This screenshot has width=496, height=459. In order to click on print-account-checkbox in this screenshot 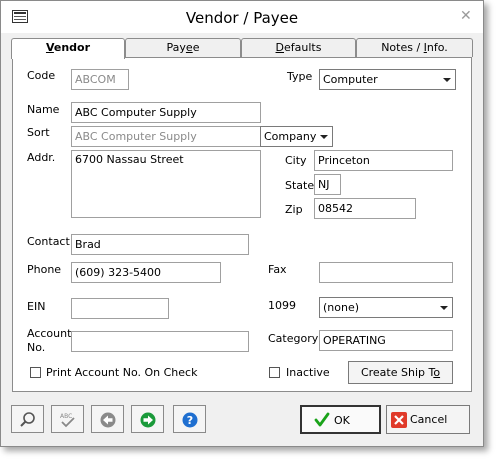, I will do `click(35, 372)`.